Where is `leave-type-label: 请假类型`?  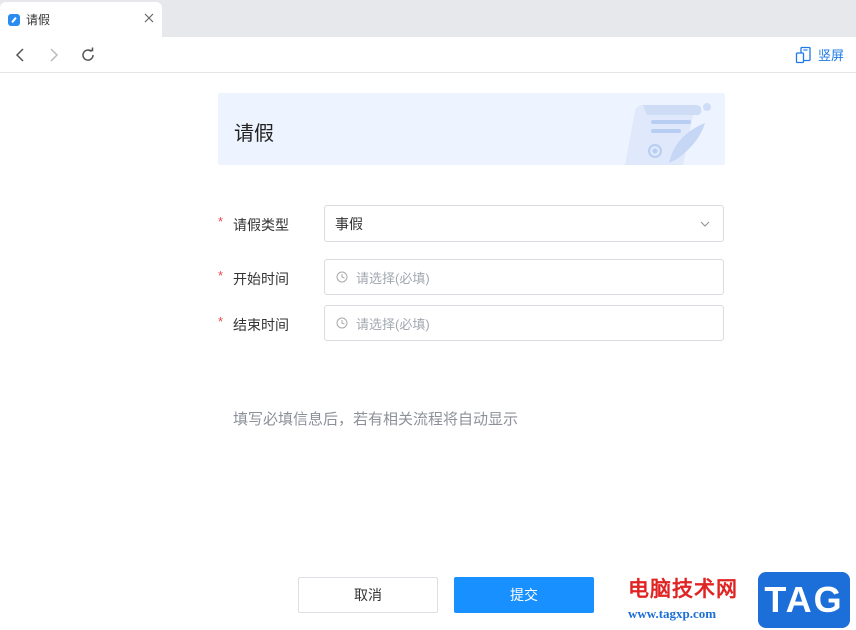 leave-type-label: 请假类型 is located at coordinates (261, 225).